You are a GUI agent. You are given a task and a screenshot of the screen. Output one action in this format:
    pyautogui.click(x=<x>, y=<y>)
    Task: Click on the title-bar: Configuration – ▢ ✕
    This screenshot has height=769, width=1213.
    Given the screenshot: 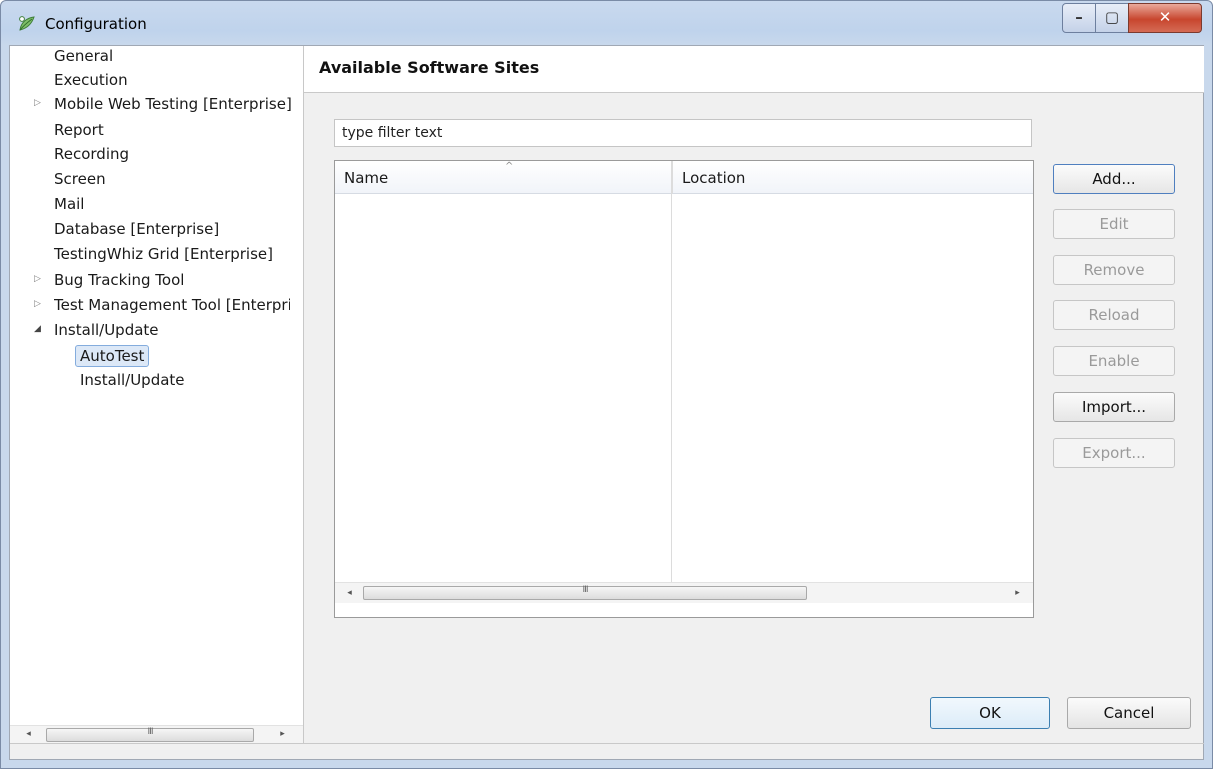 What is the action you would take?
    pyautogui.click(x=606, y=23)
    